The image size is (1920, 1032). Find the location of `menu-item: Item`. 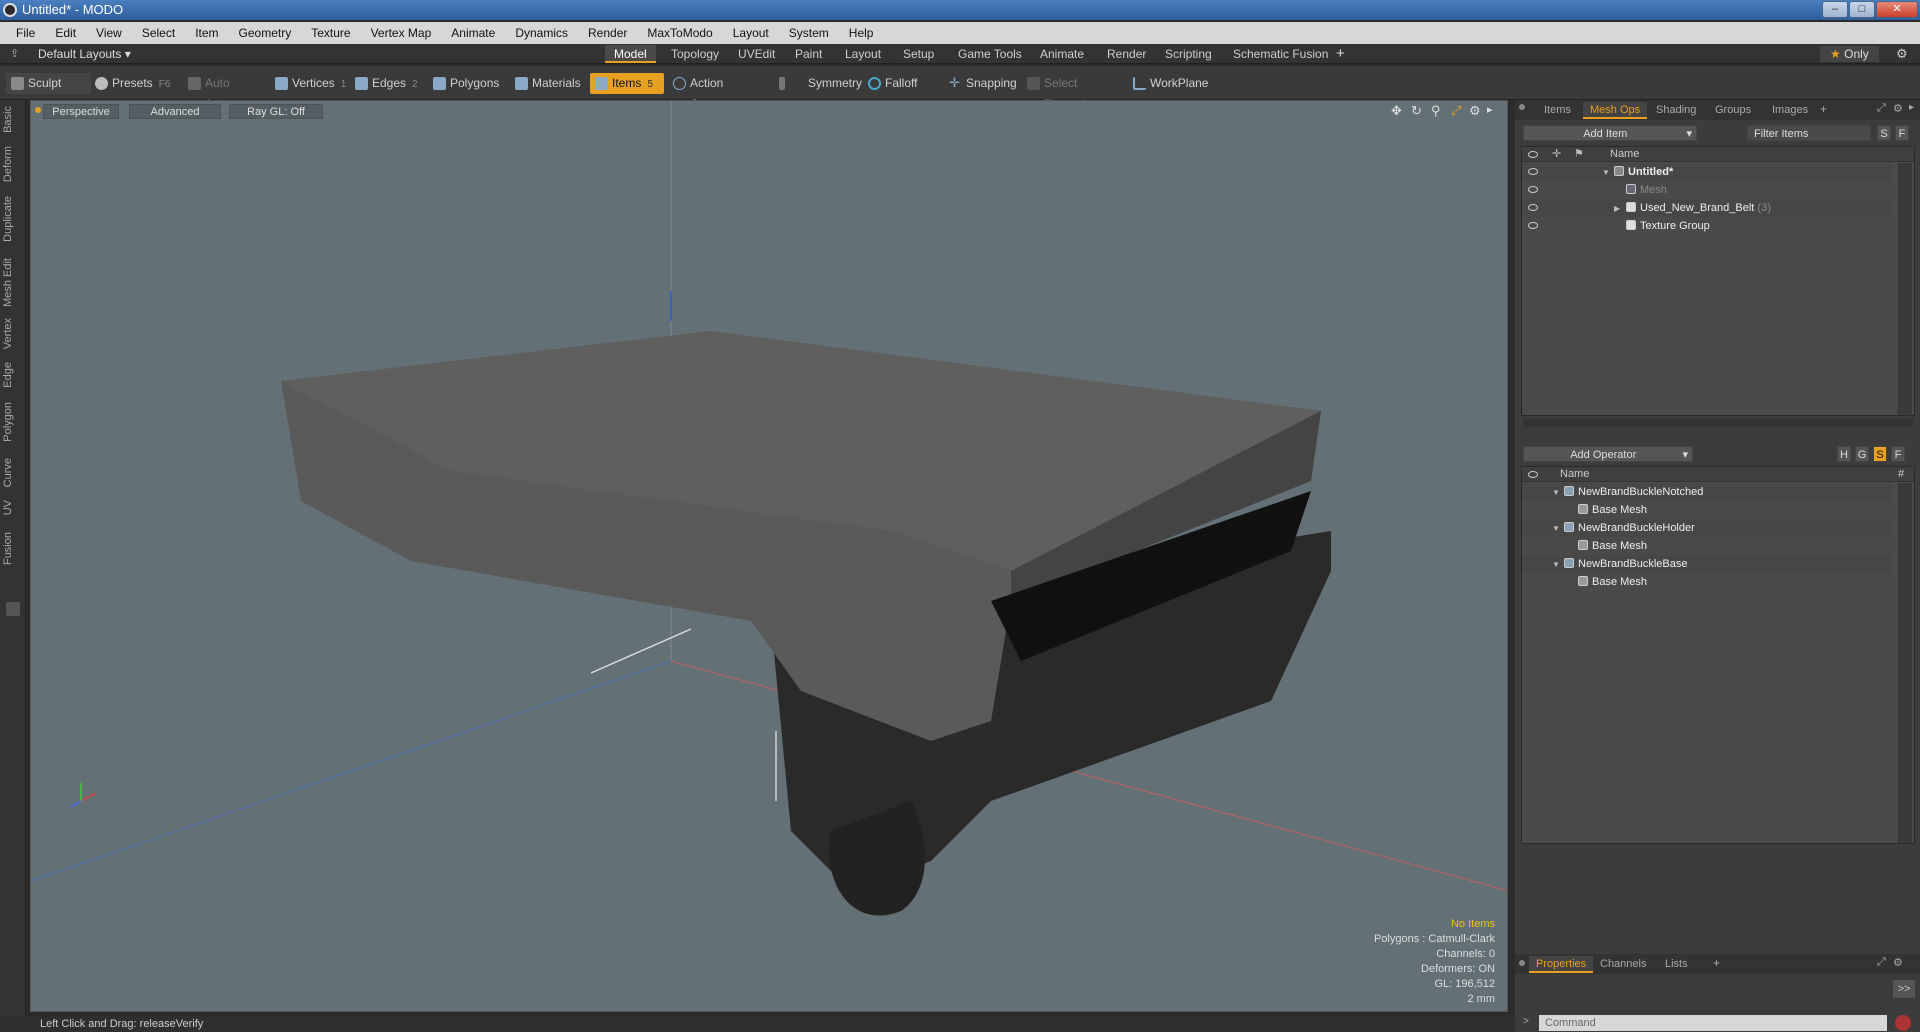

menu-item: Item is located at coordinates (206, 33).